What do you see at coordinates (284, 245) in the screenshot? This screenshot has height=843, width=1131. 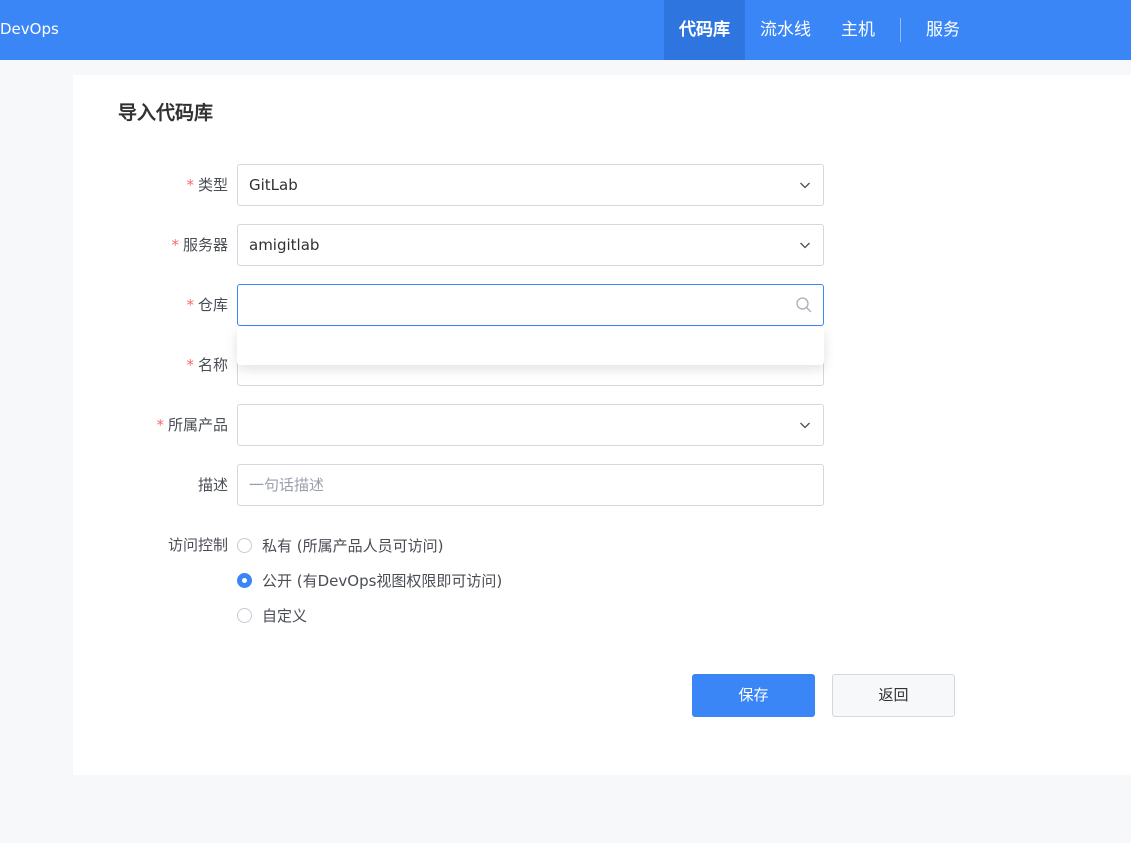 I see `server-select-value: amigitlab` at bounding box center [284, 245].